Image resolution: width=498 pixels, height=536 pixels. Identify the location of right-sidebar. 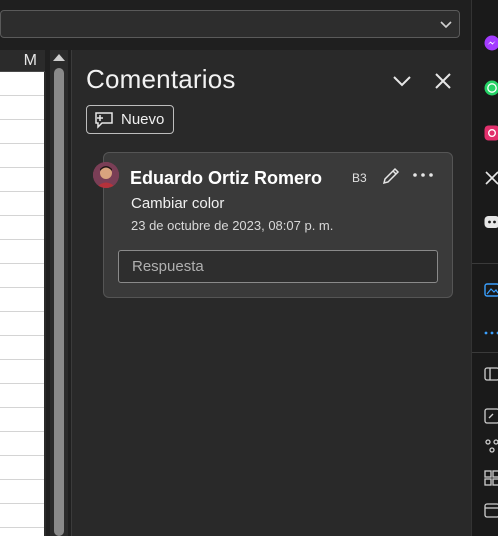
(484, 268).